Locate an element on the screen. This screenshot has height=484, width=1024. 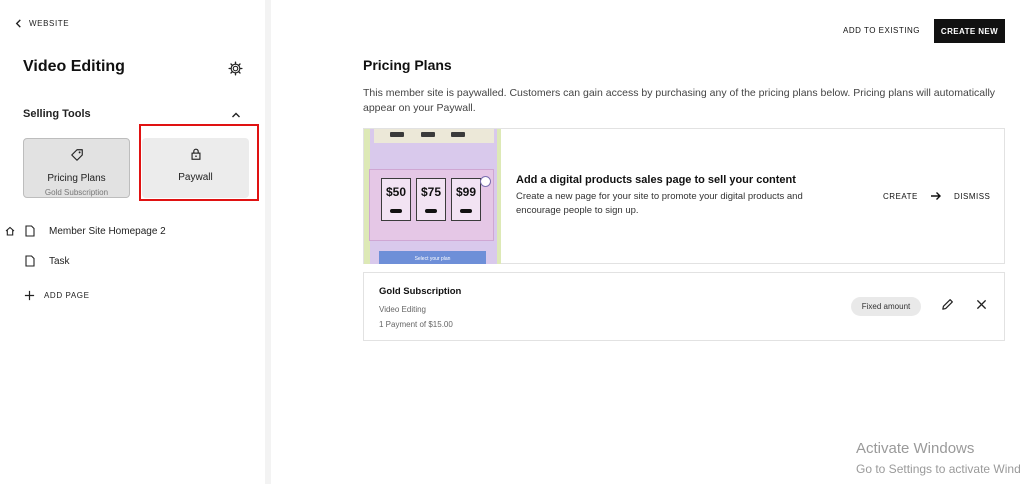
chevron-left-icon is located at coordinates (18, 23).